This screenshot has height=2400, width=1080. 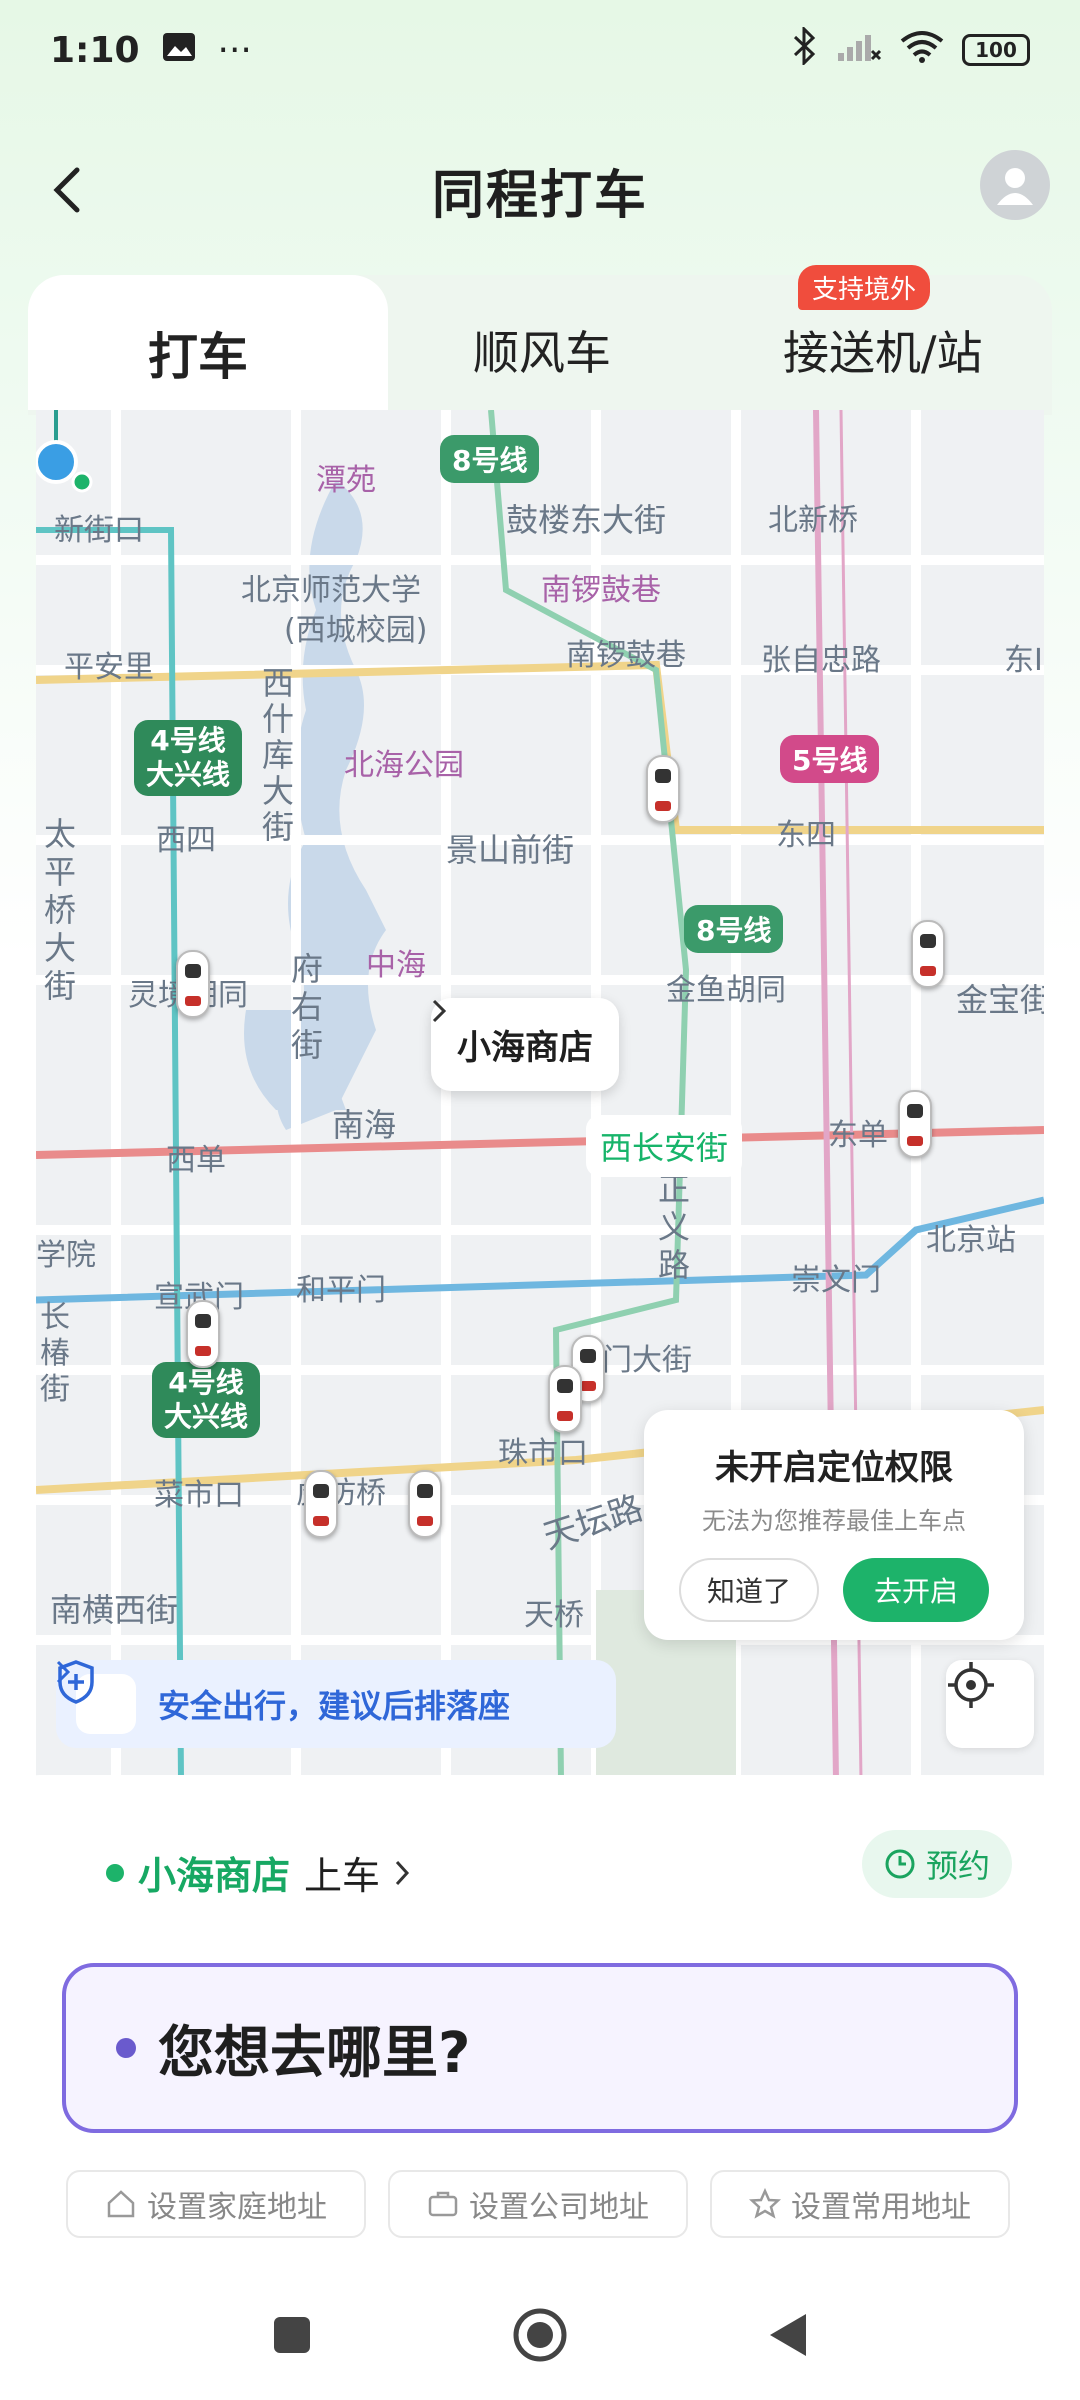 I want to click on recent-apps-button, so click(x=292, y=2335).